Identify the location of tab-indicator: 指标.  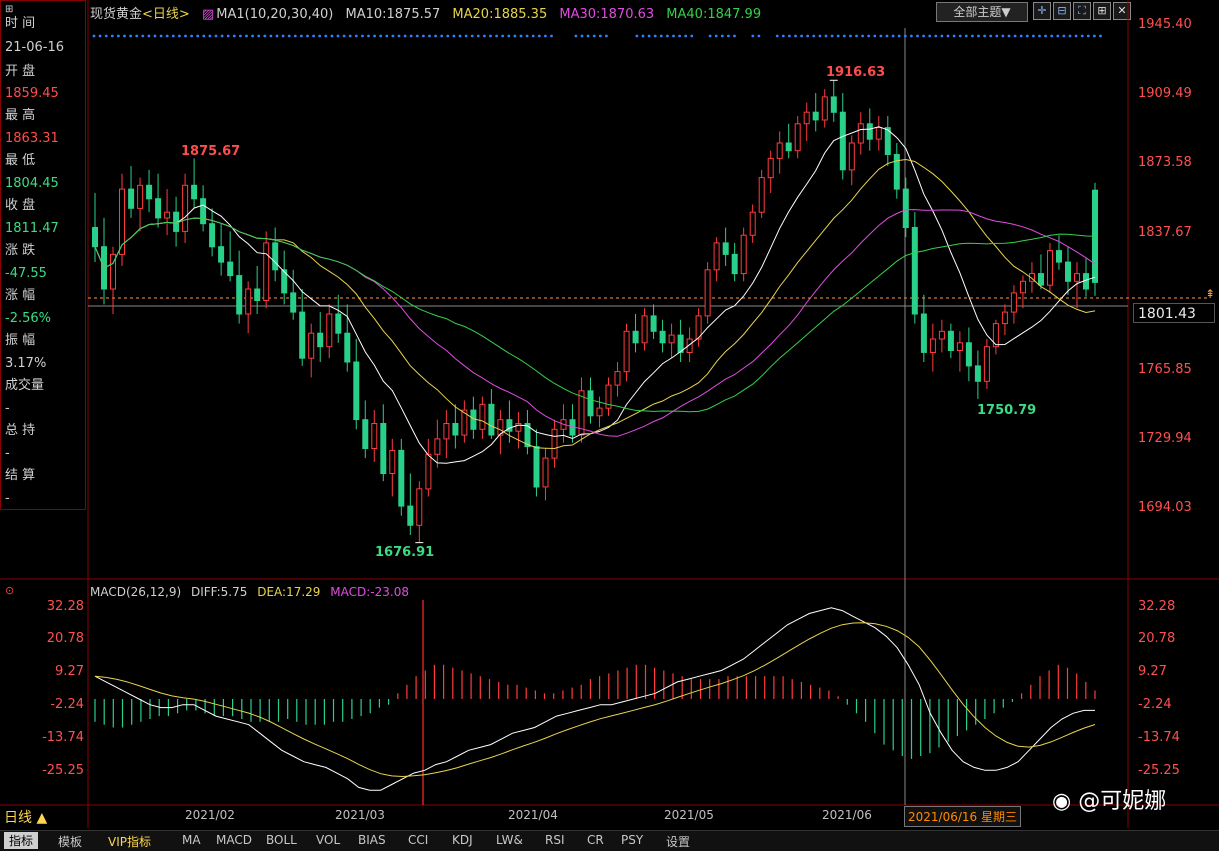
(21, 840).